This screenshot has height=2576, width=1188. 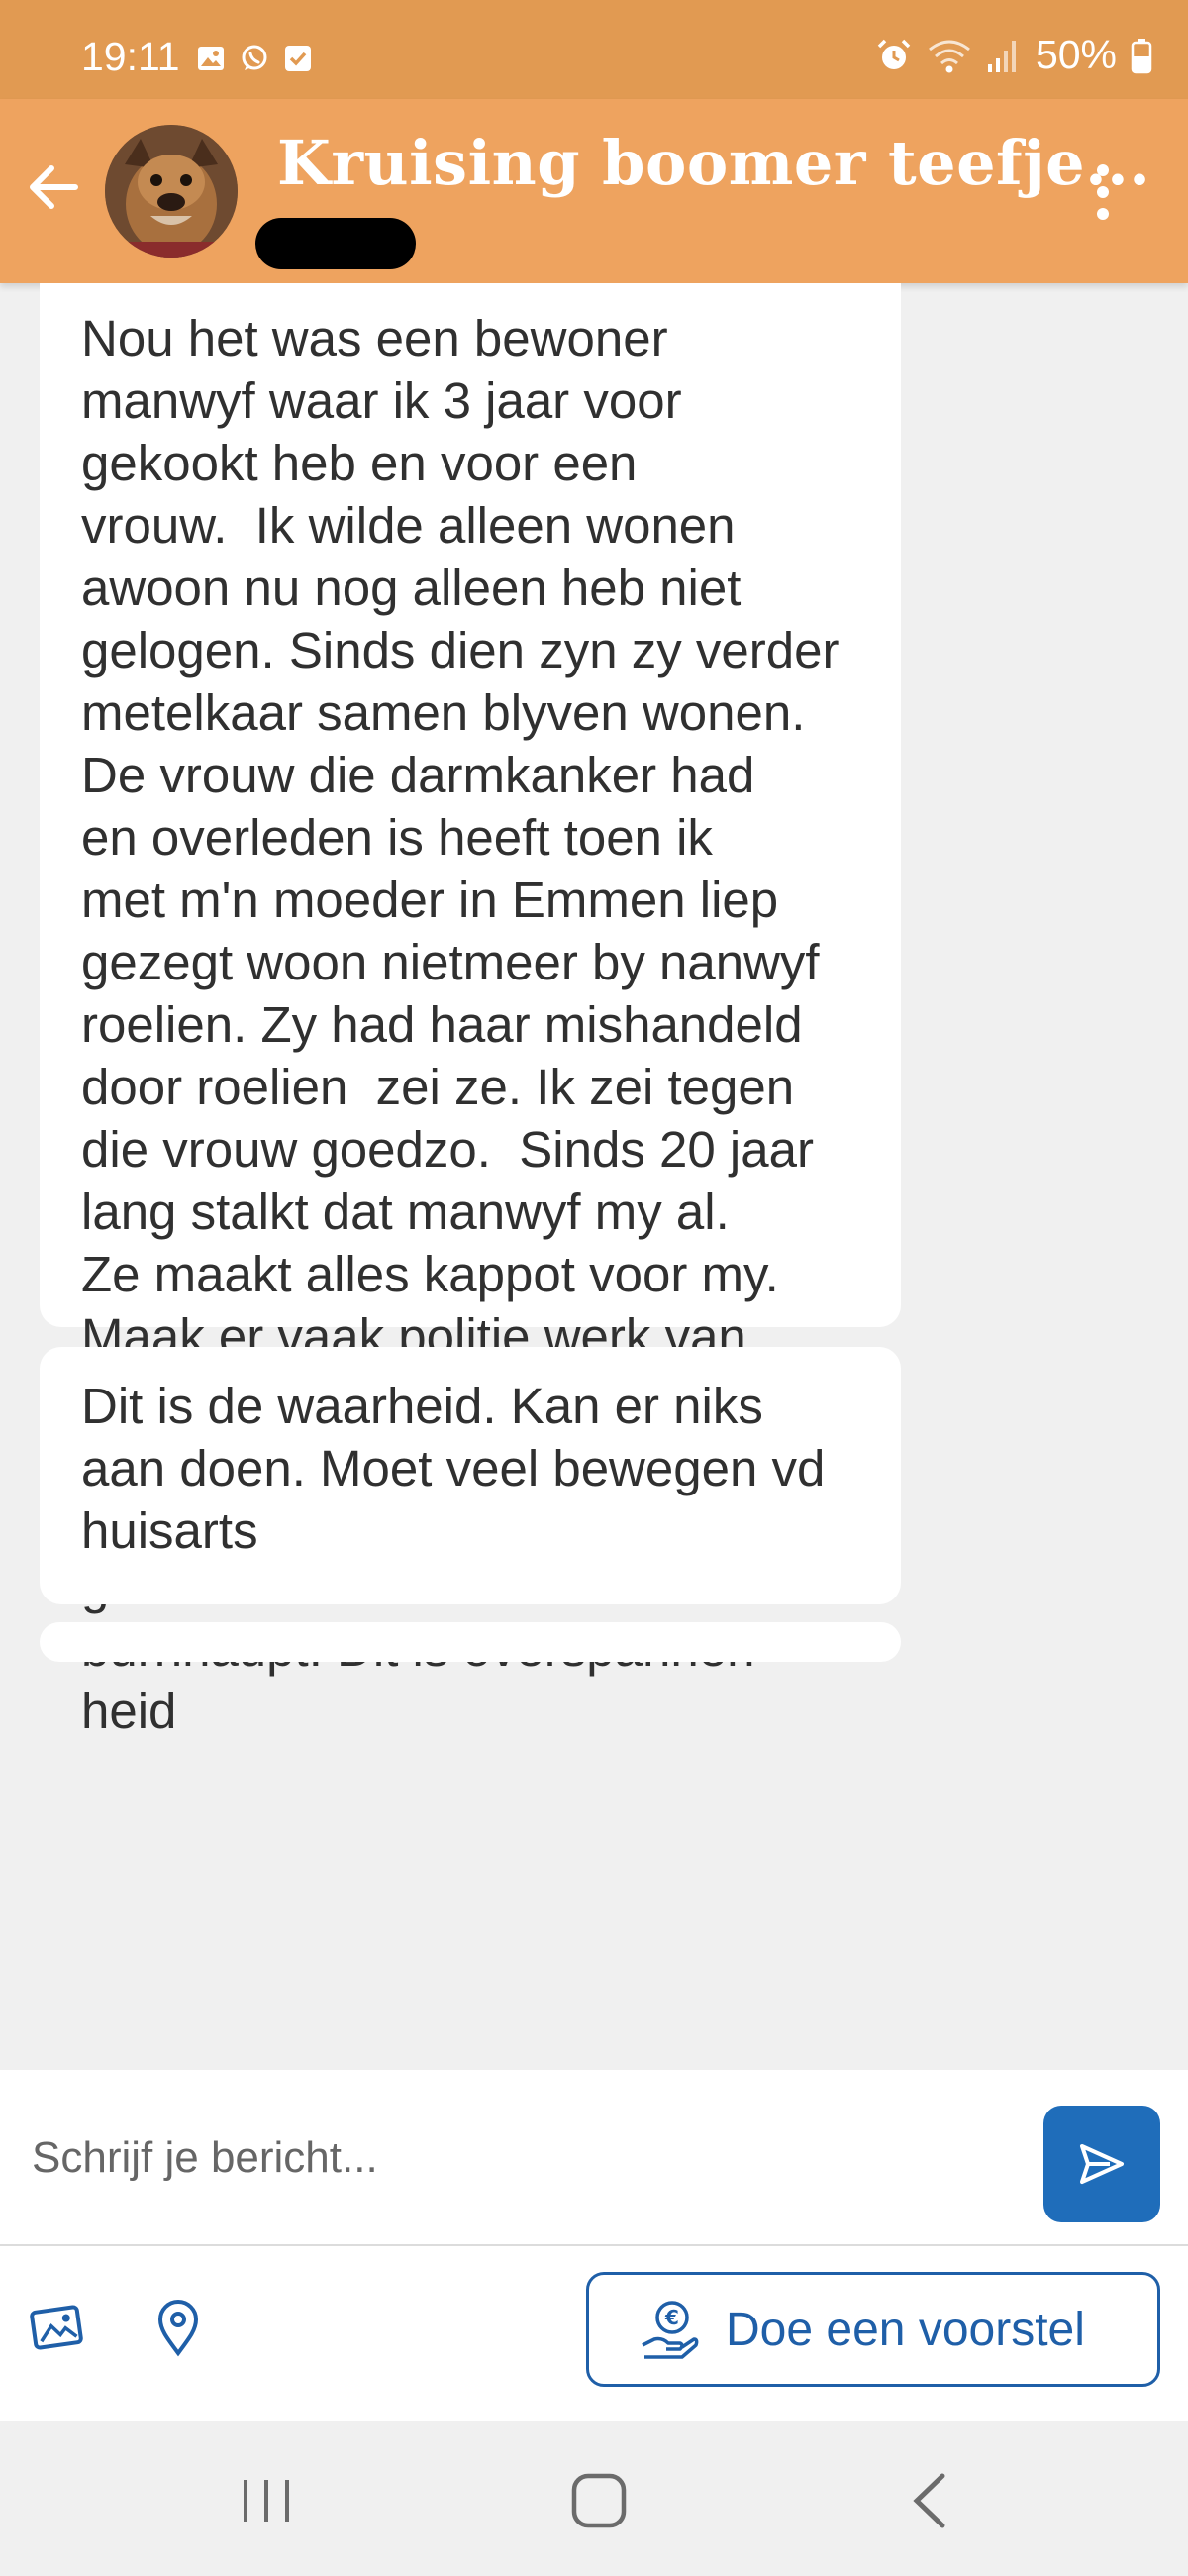 I want to click on send-button, so click(x=1101, y=2164).